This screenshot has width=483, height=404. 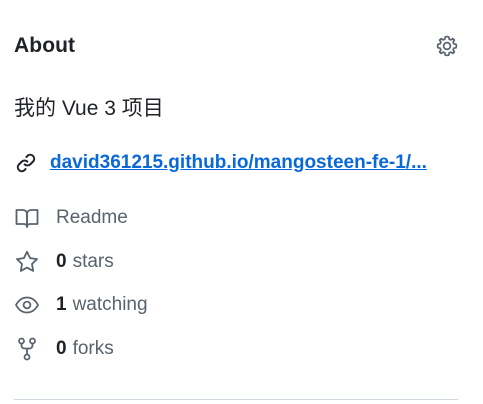 I want to click on stars-count: 0, so click(x=61, y=261).